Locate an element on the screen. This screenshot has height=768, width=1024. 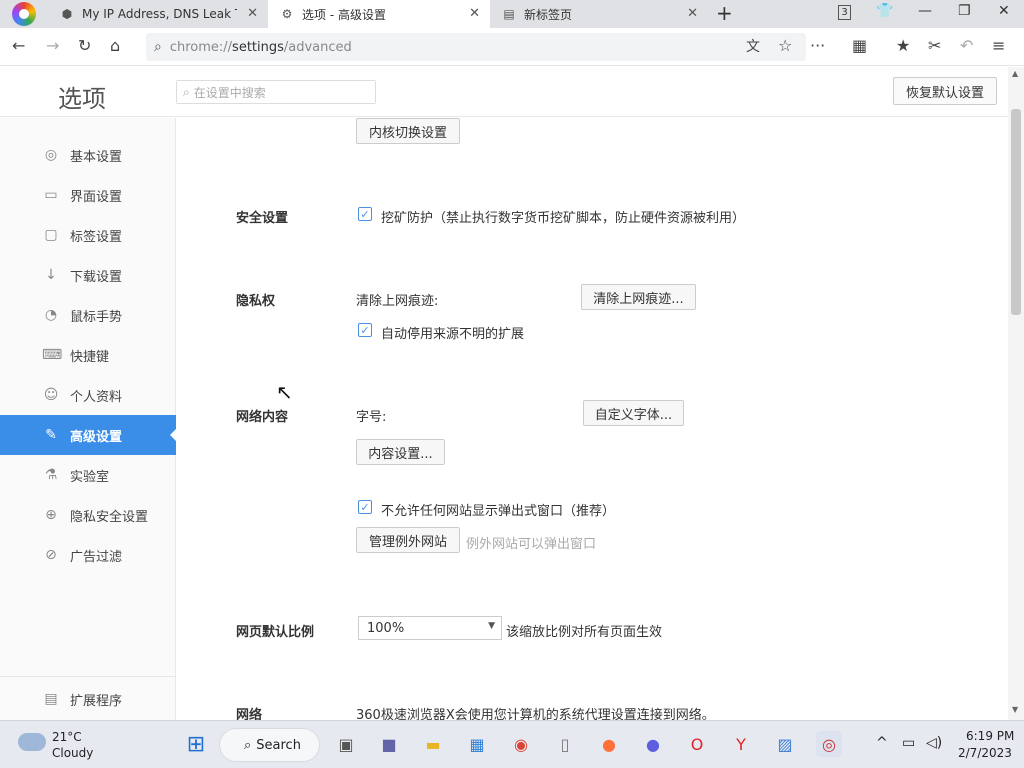
sidebar-item-mouse-gesture: ◔ 鼠标手势 is located at coordinates (88, 315).